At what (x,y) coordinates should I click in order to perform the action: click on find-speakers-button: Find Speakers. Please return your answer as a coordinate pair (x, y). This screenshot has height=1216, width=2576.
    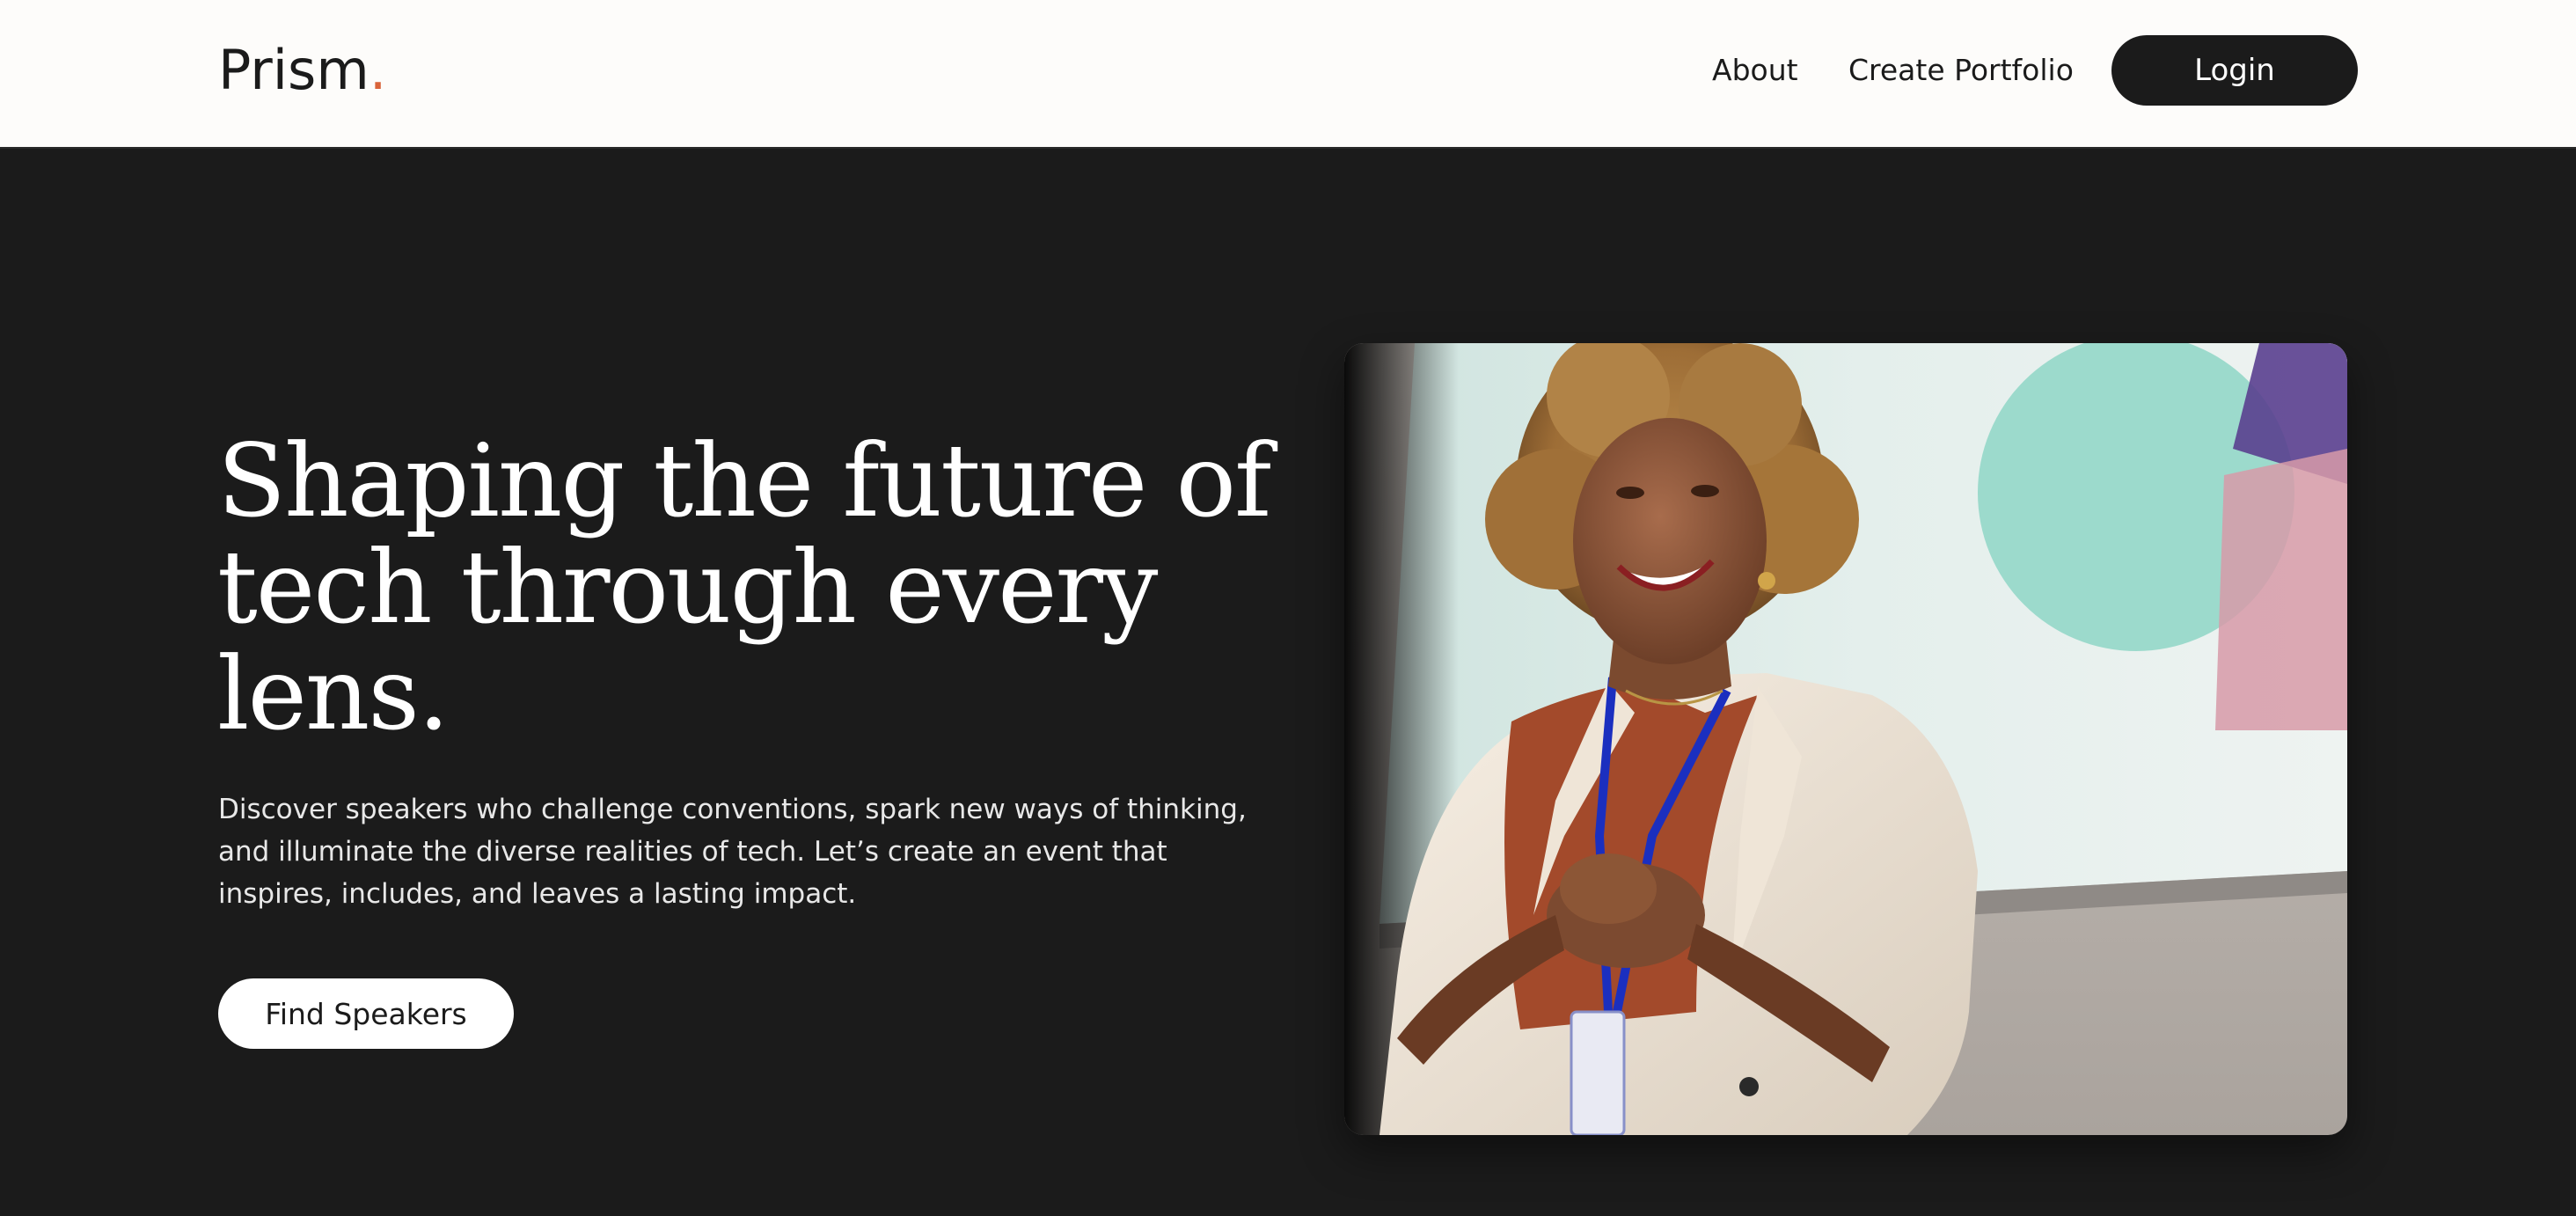
    Looking at the image, I should click on (366, 1013).